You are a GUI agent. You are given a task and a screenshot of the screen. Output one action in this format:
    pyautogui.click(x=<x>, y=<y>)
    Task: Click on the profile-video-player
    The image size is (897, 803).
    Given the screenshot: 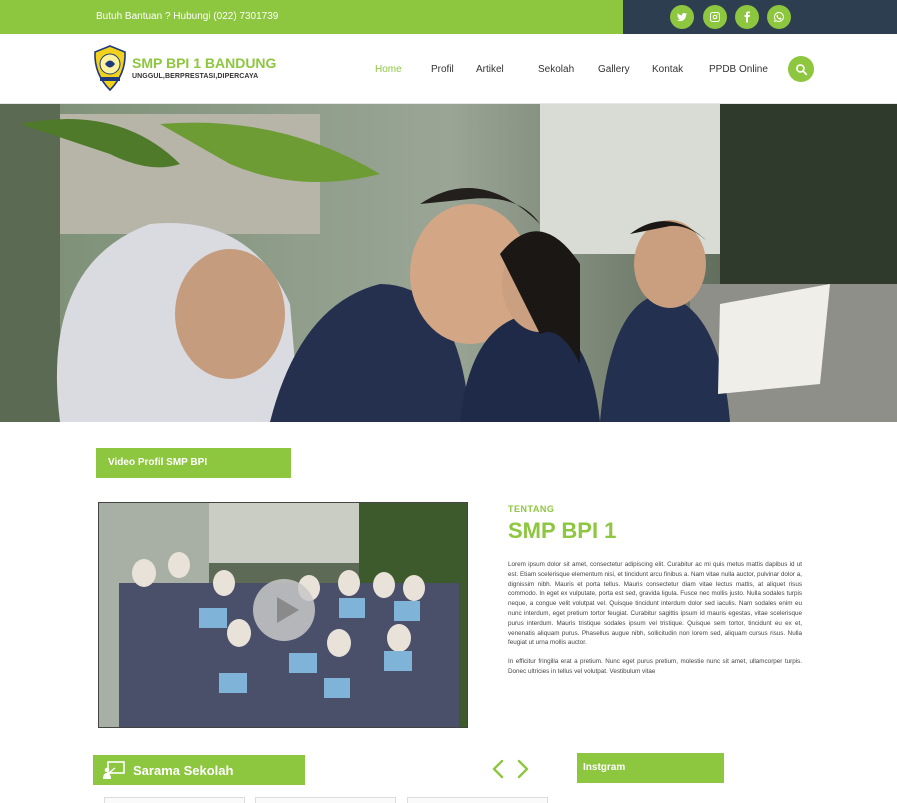 What is the action you would take?
    pyautogui.click(x=283, y=615)
    